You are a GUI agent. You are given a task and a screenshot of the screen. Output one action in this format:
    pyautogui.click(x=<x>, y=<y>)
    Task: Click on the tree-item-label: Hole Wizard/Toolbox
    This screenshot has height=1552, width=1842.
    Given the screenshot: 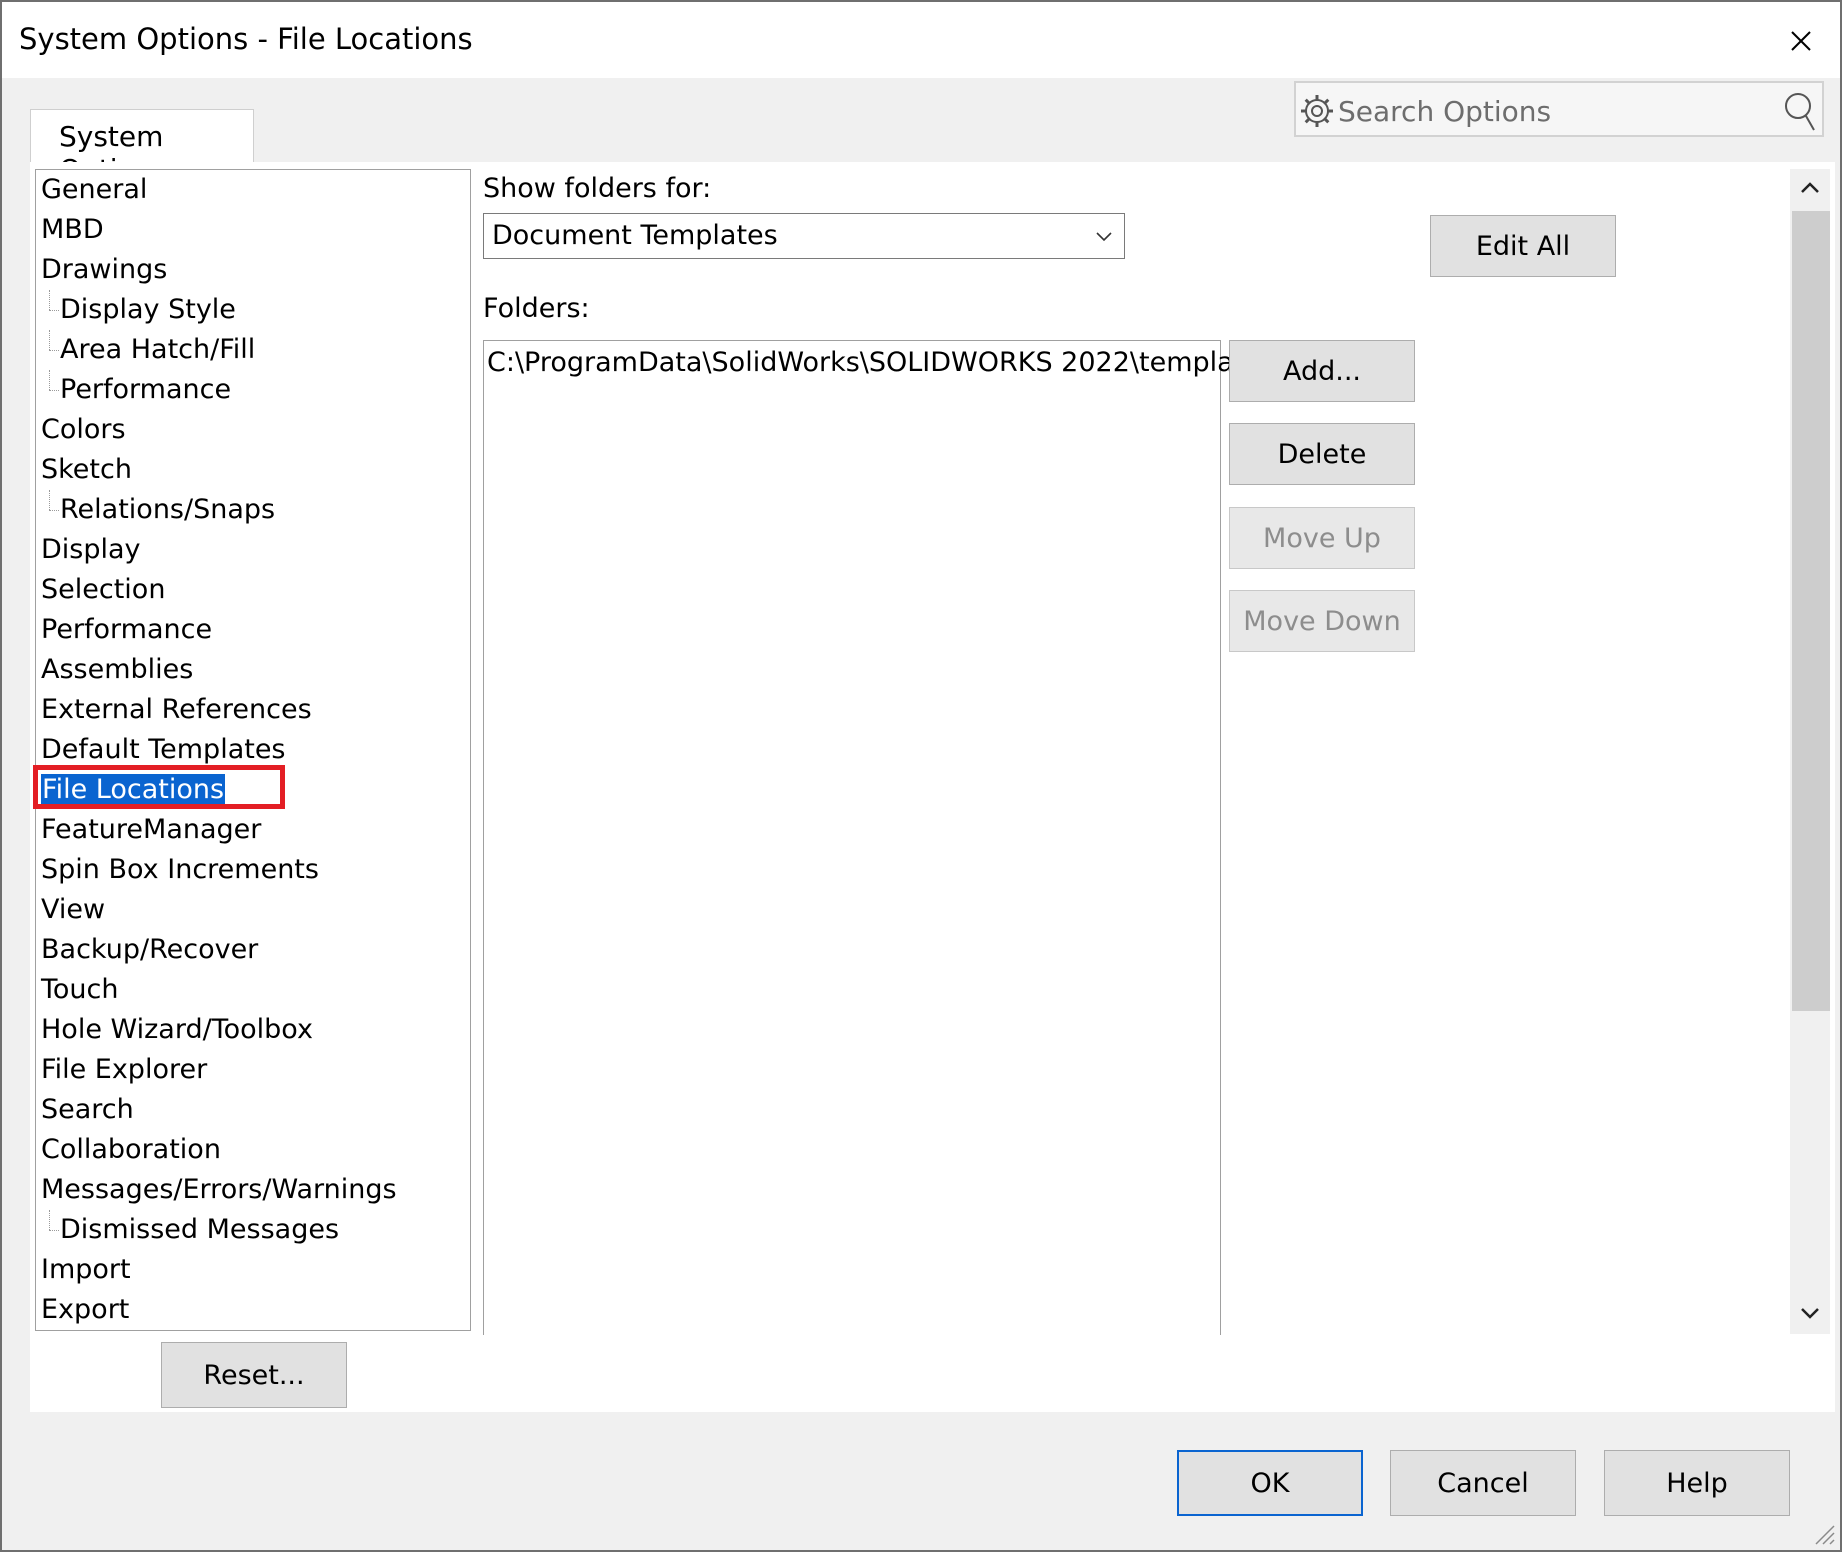 What is the action you would take?
    pyautogui.click(x=177, y=1029)
    